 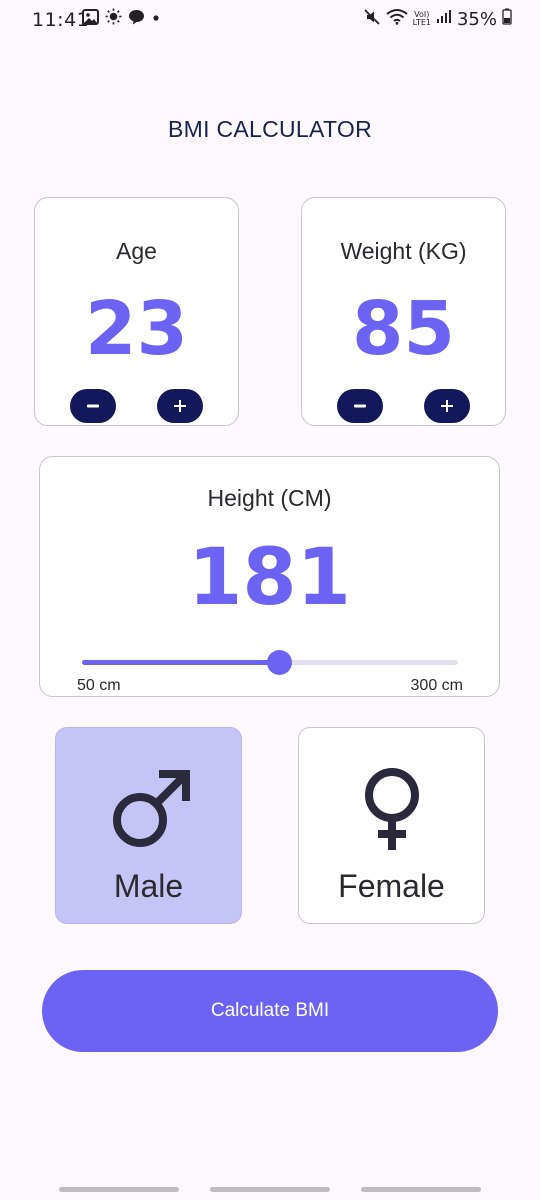 What do you see at coordinates (391, 886) in the screenshot?
I see `female-label: Female` at bounding box center [391, 886].